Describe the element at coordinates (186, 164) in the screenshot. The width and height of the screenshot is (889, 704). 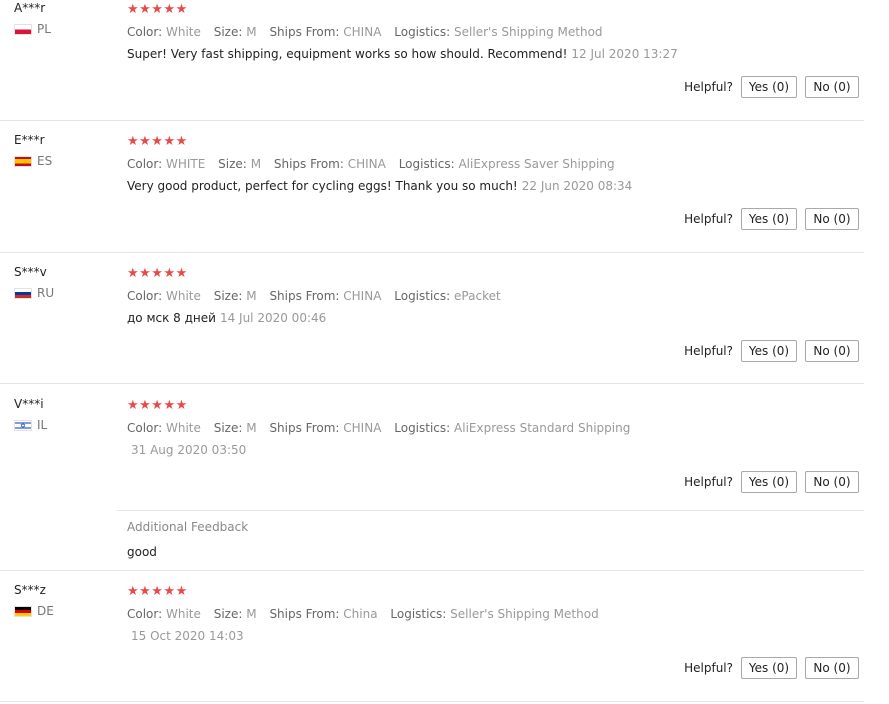
I see `color-value: WHITE` at that location.